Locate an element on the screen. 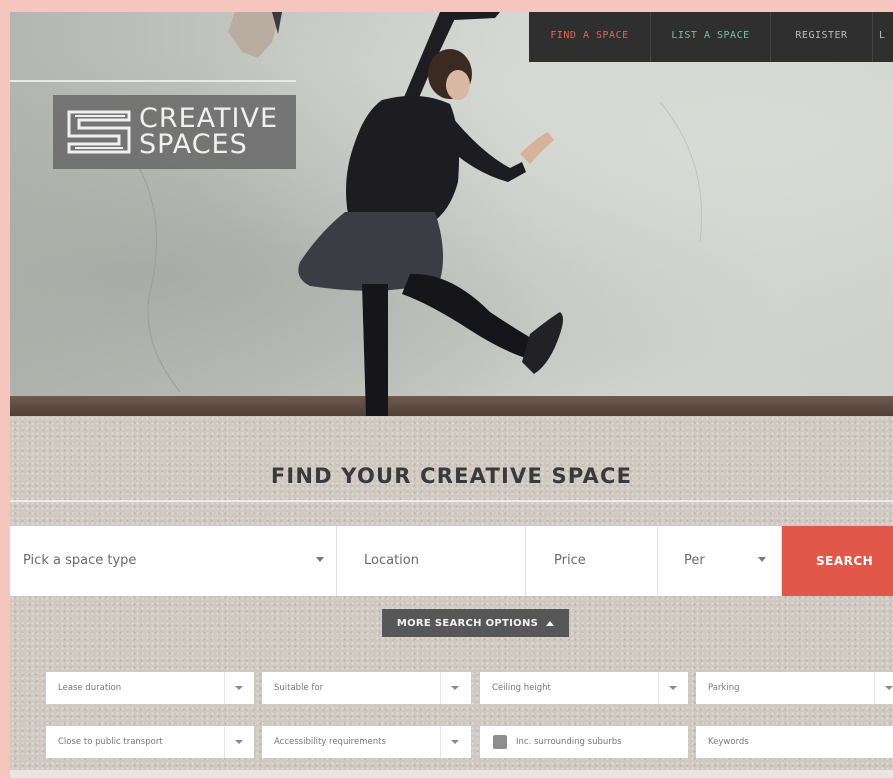 This screenshot has height=778, width=893. more-search-options-button: MORE SEARCH OPTIONS is located at coordinates (475, 623).